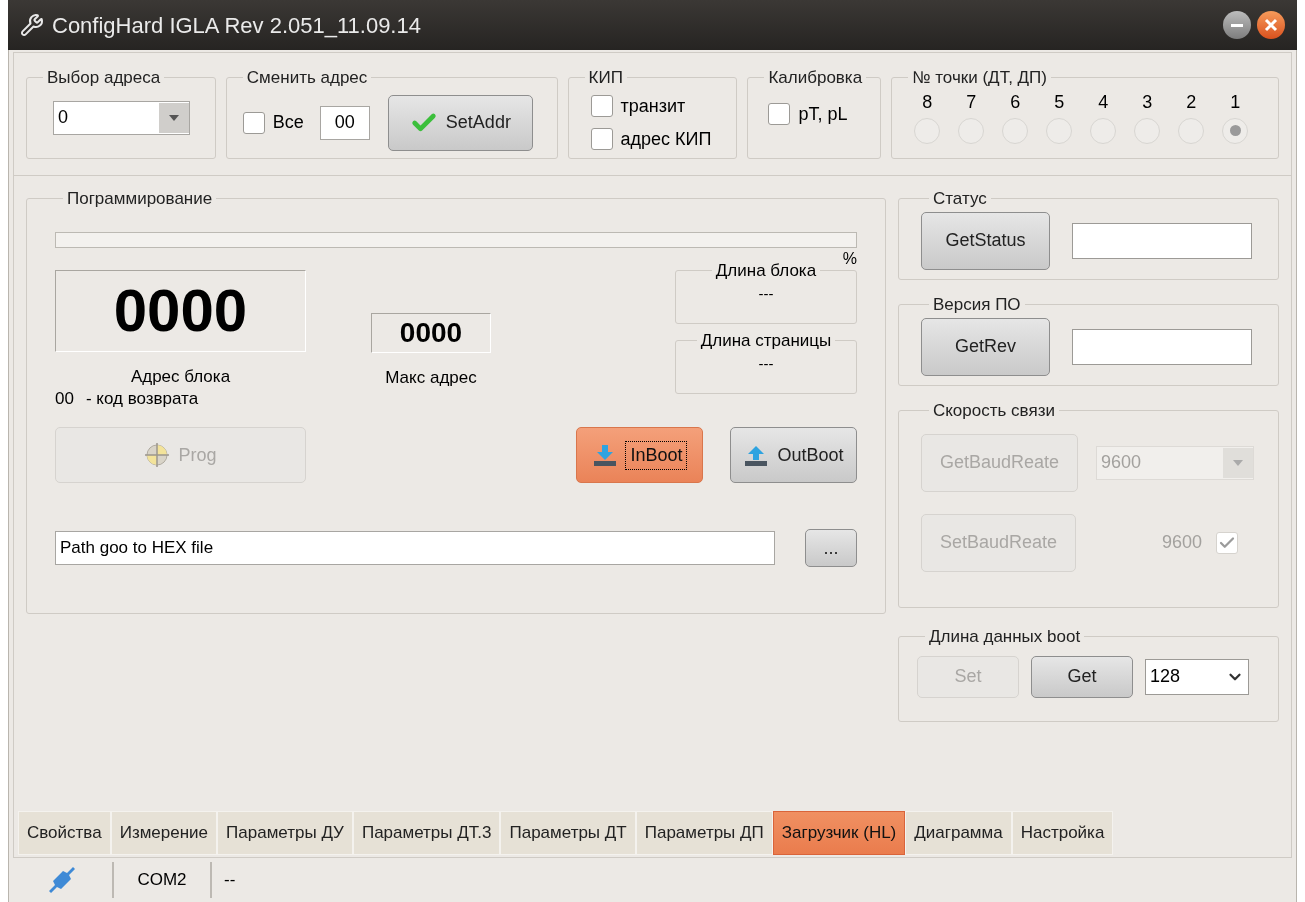 This screenshot has height=902, width=1305. I want to click on push-button: Get, so click(1081, 676).